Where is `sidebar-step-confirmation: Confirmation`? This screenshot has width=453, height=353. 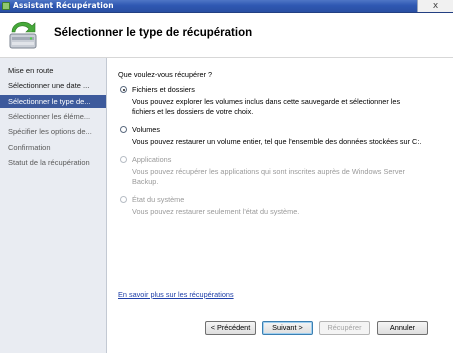 sidebar-step-confirmation: Confirmation is located at coordinates (29, 147).